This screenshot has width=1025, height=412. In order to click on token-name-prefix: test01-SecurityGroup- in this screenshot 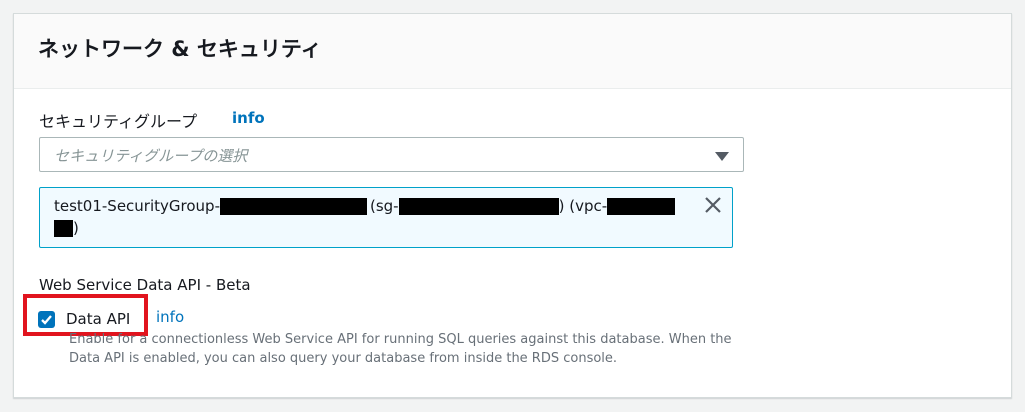, I will do `click(137, 206)`.